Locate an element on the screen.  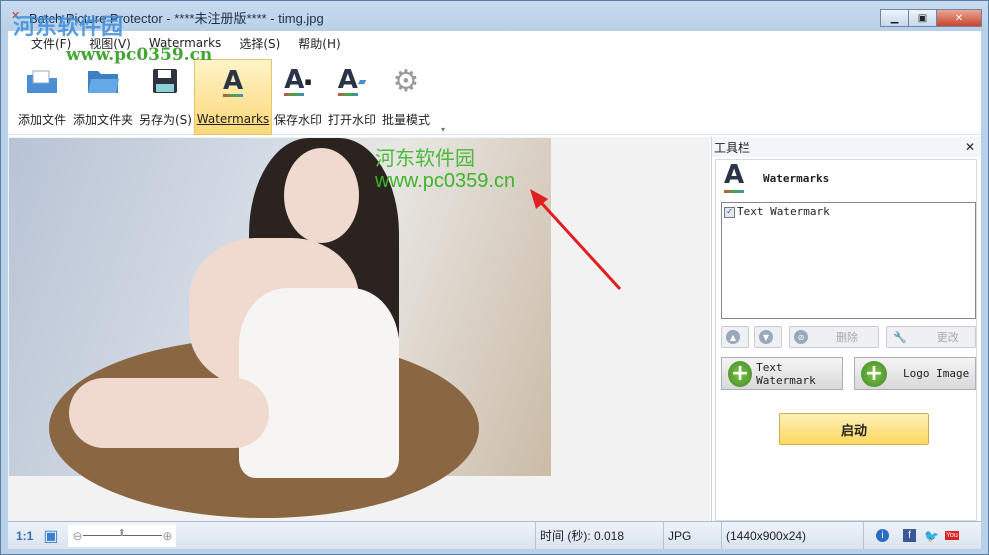
format-readout: JPG is located at coordinates (692, 535).